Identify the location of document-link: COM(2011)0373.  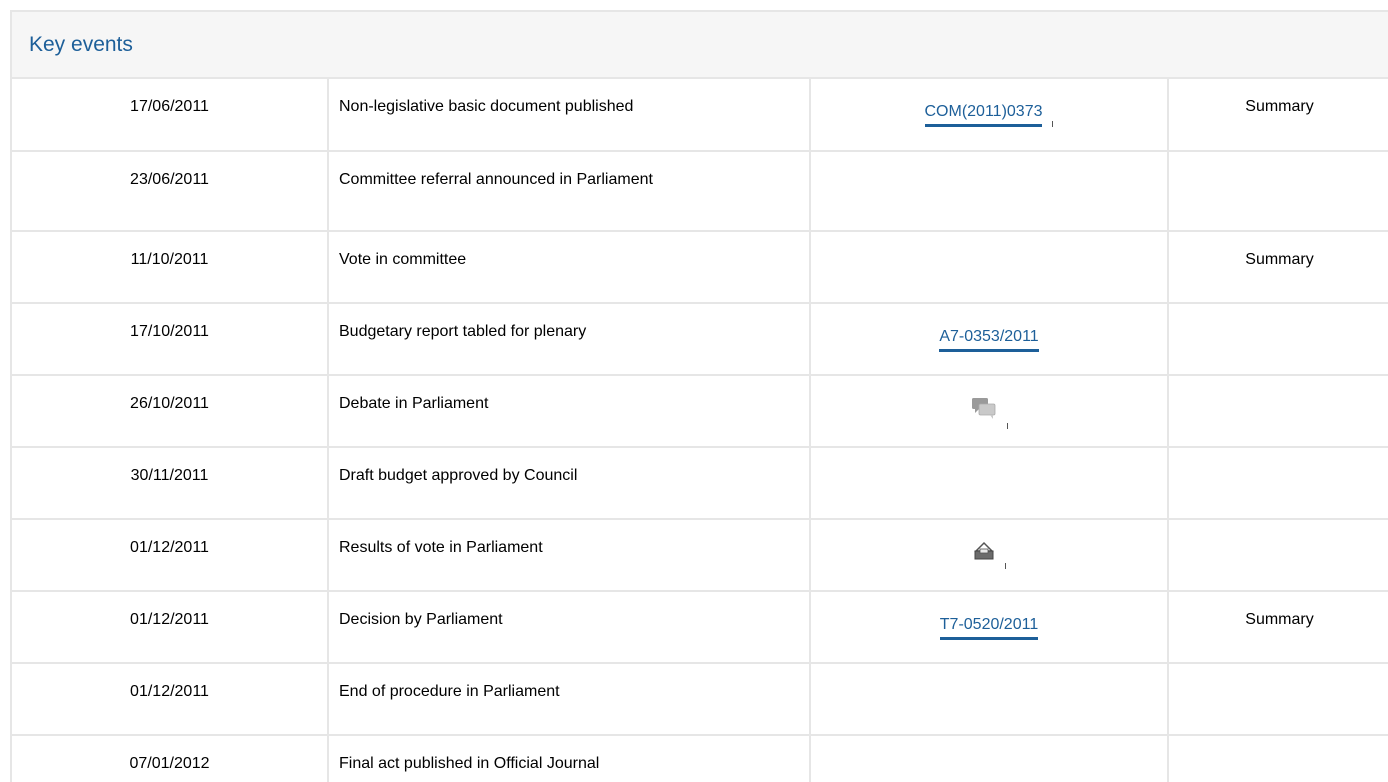
(983, 114).